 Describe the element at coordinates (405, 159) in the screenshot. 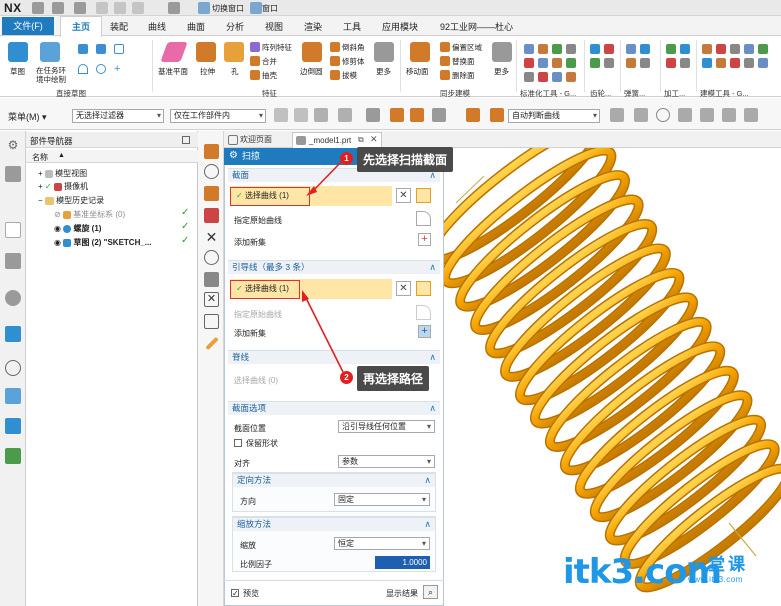

I see `step-callout-1: 先选择扫描截面` at that location.